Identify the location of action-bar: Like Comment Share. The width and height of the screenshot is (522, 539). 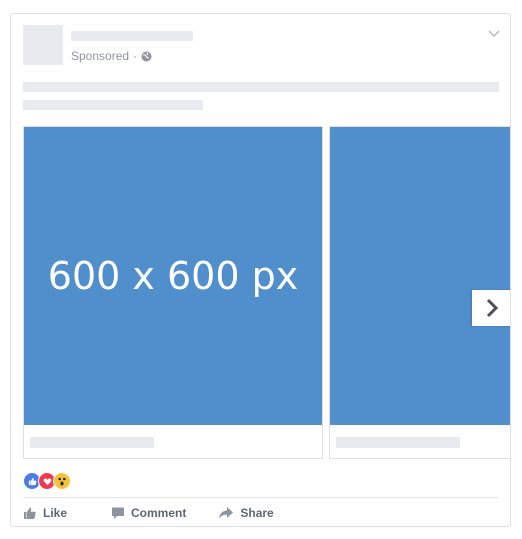
(148, 513).